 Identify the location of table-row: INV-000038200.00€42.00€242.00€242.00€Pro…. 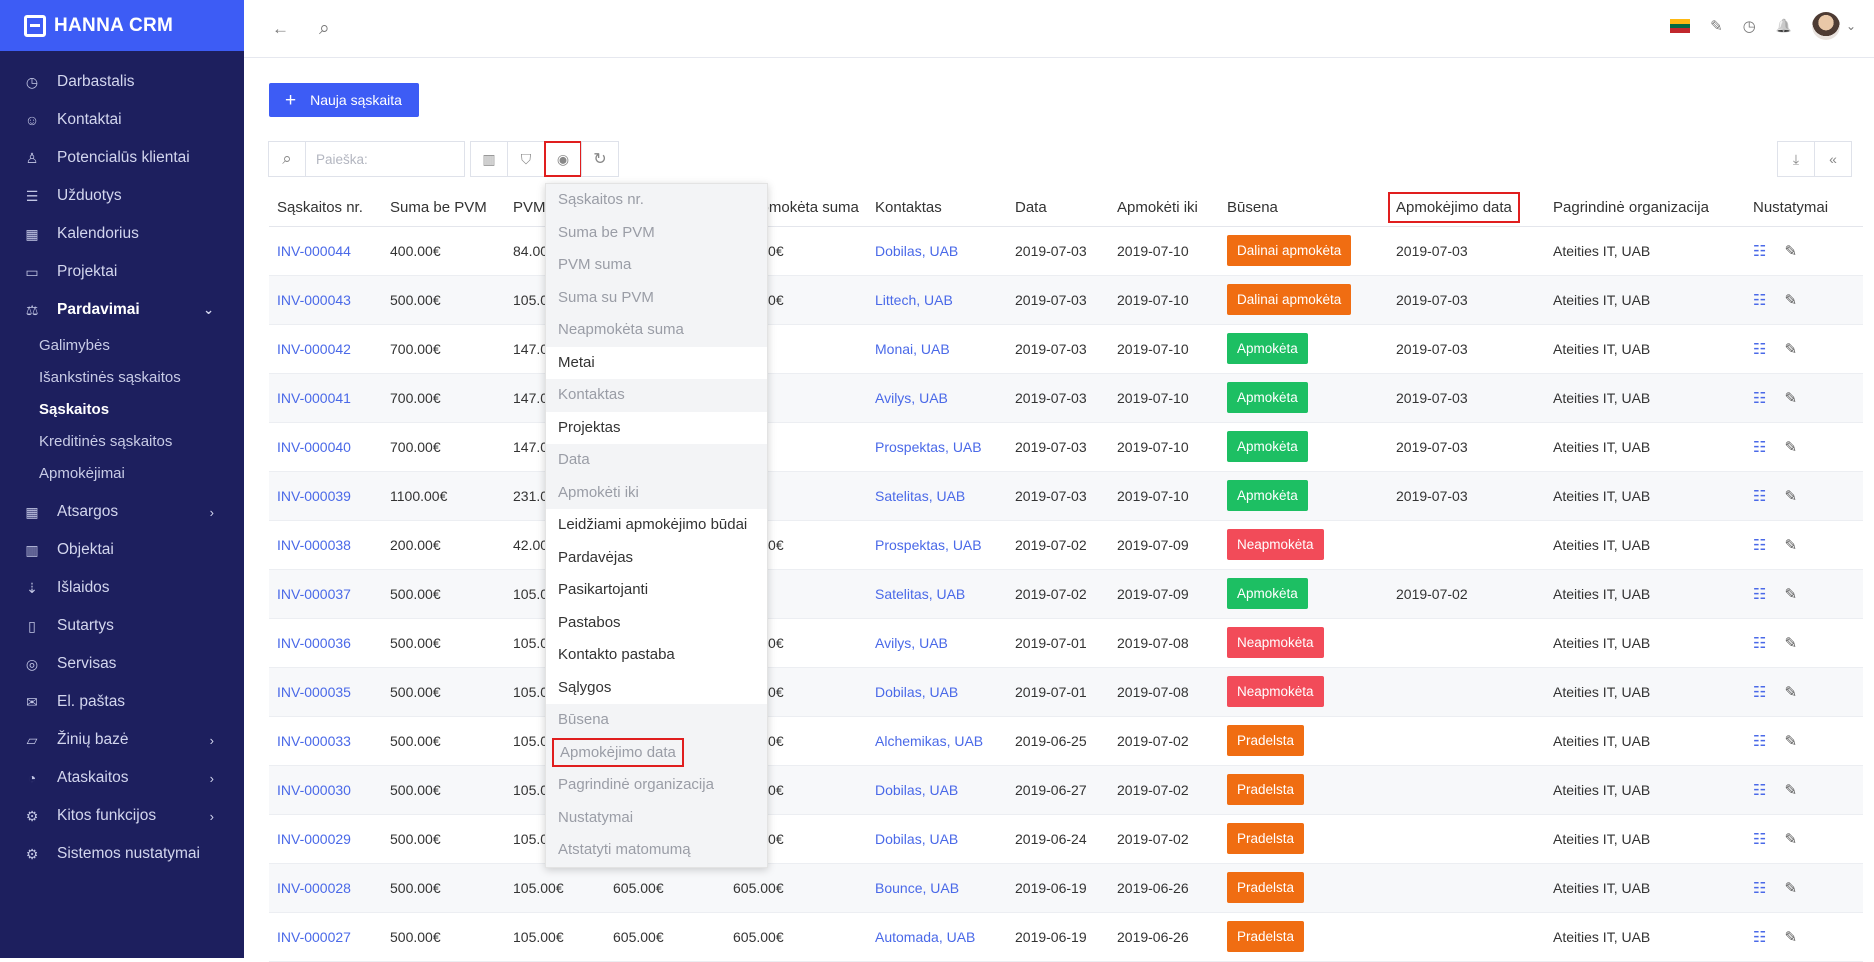
(1066, 545).